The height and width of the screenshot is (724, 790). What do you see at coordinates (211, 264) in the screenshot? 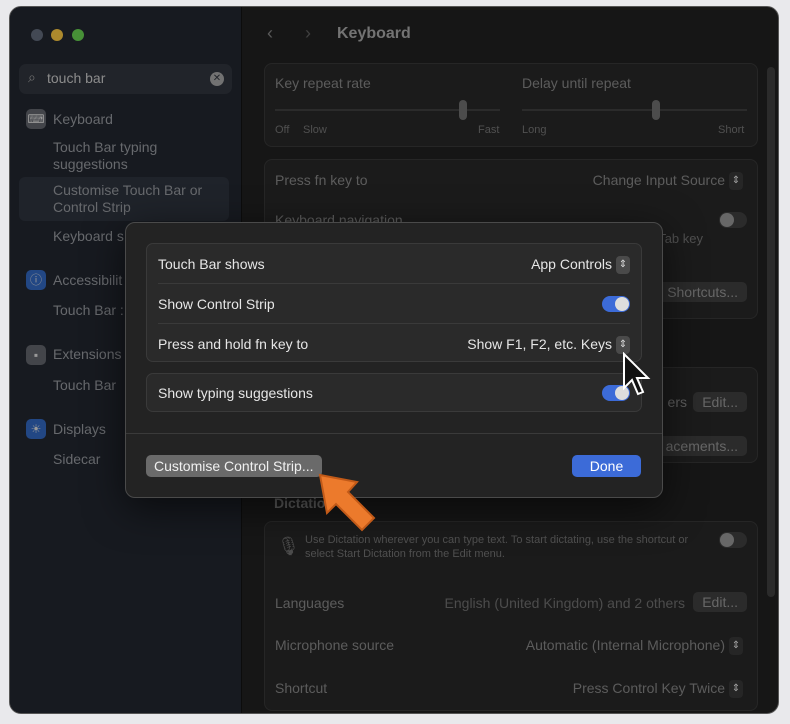
I see `touch-bar-shows-label: Touch Bar shows` at bounding box center [211, 264].